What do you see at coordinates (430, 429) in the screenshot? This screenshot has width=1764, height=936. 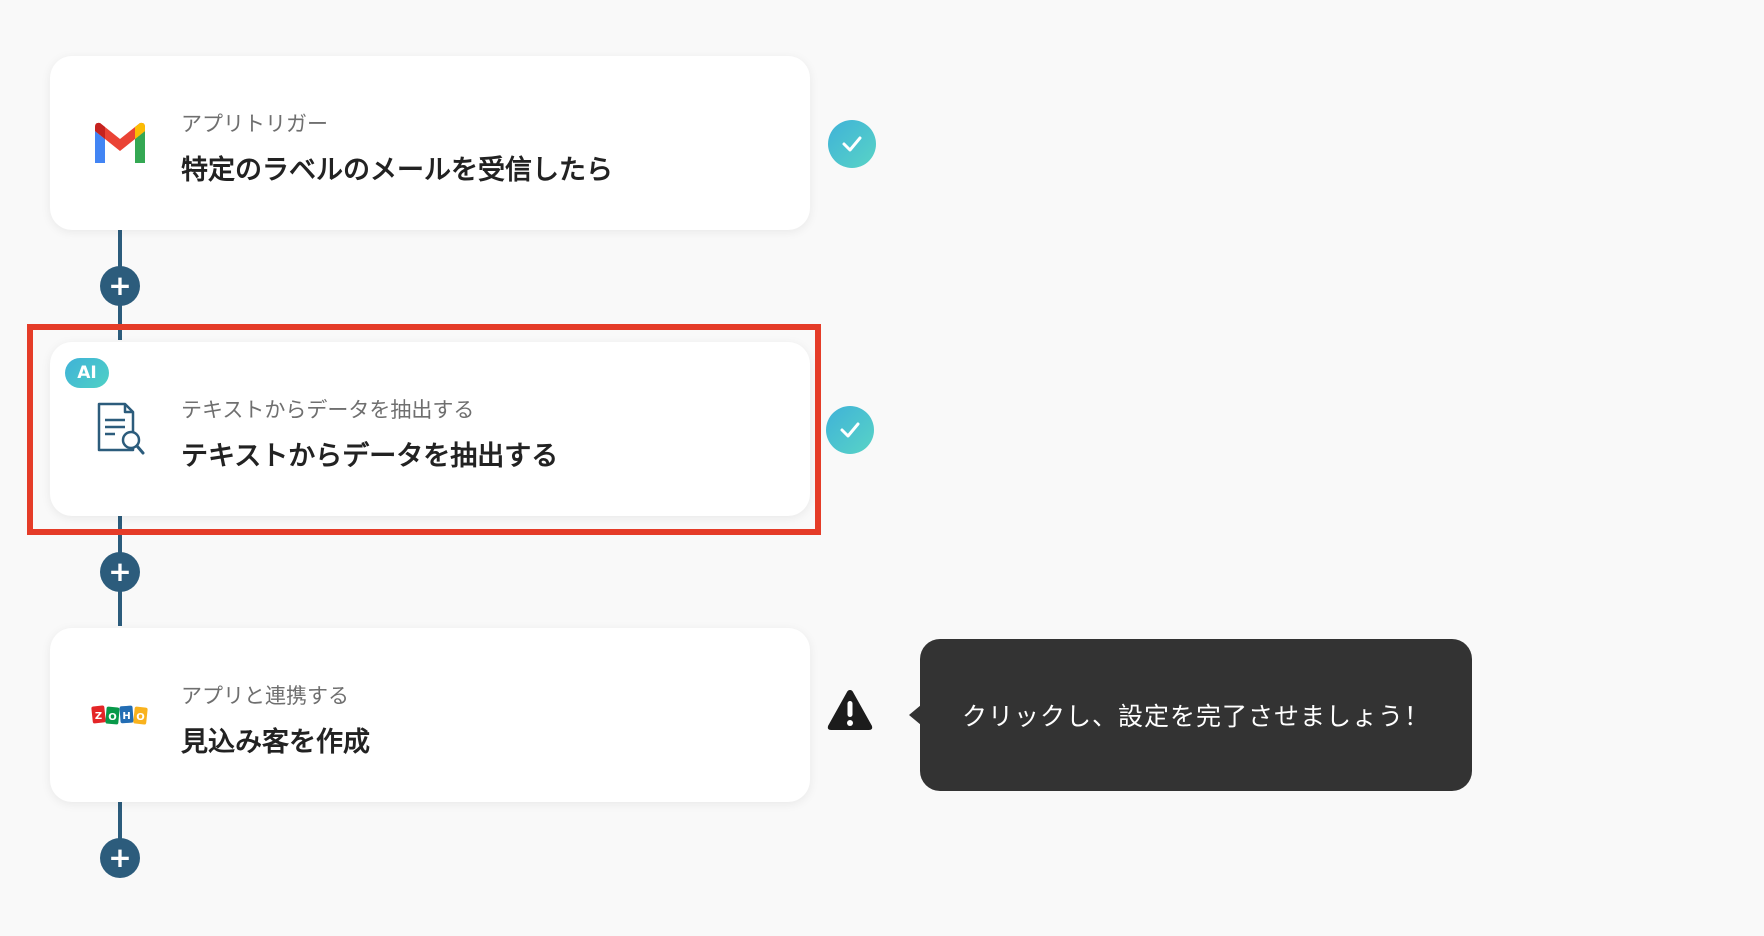 I see `flow-step-card-ai-extract: AI テキストからデータを抽出する テキストからデータを抽出する` at bounding box center [430, 429].